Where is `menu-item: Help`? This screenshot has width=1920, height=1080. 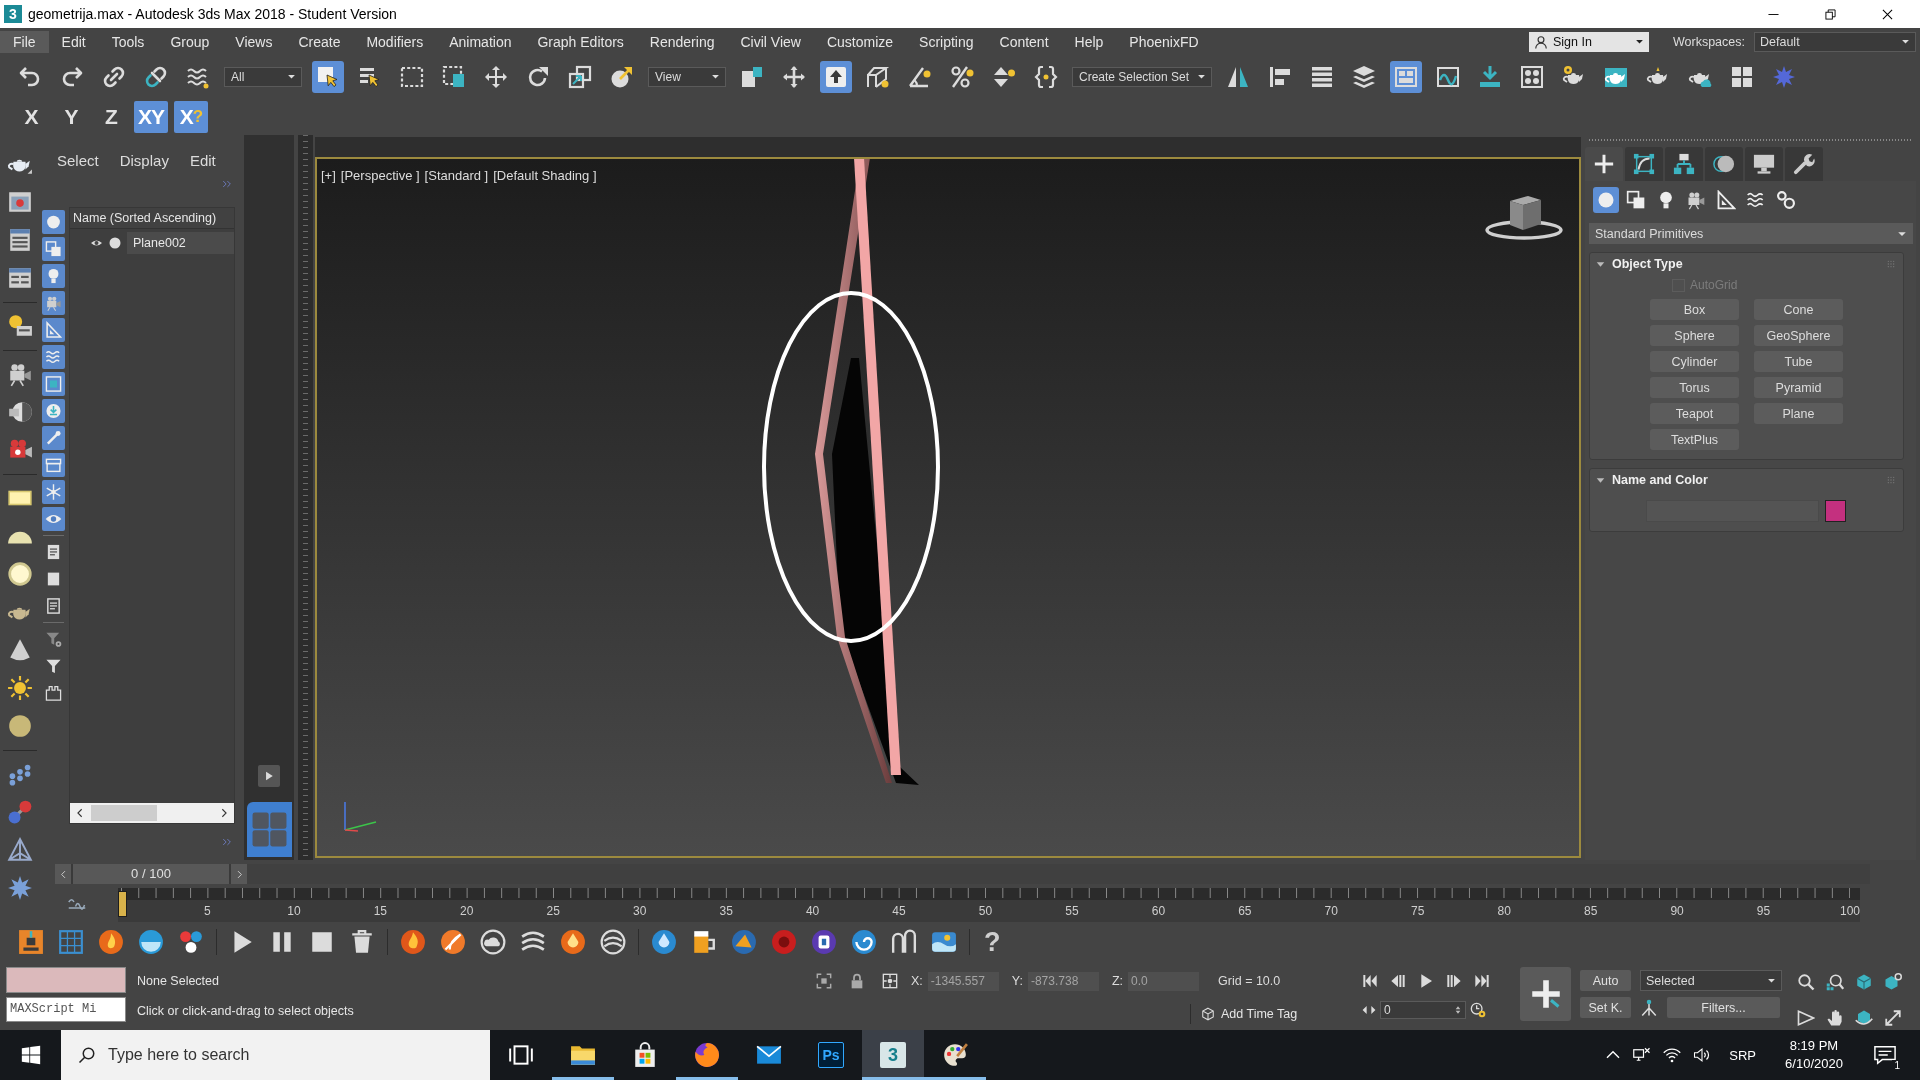 menu-item: Help is located at coordinates (1089, 41).